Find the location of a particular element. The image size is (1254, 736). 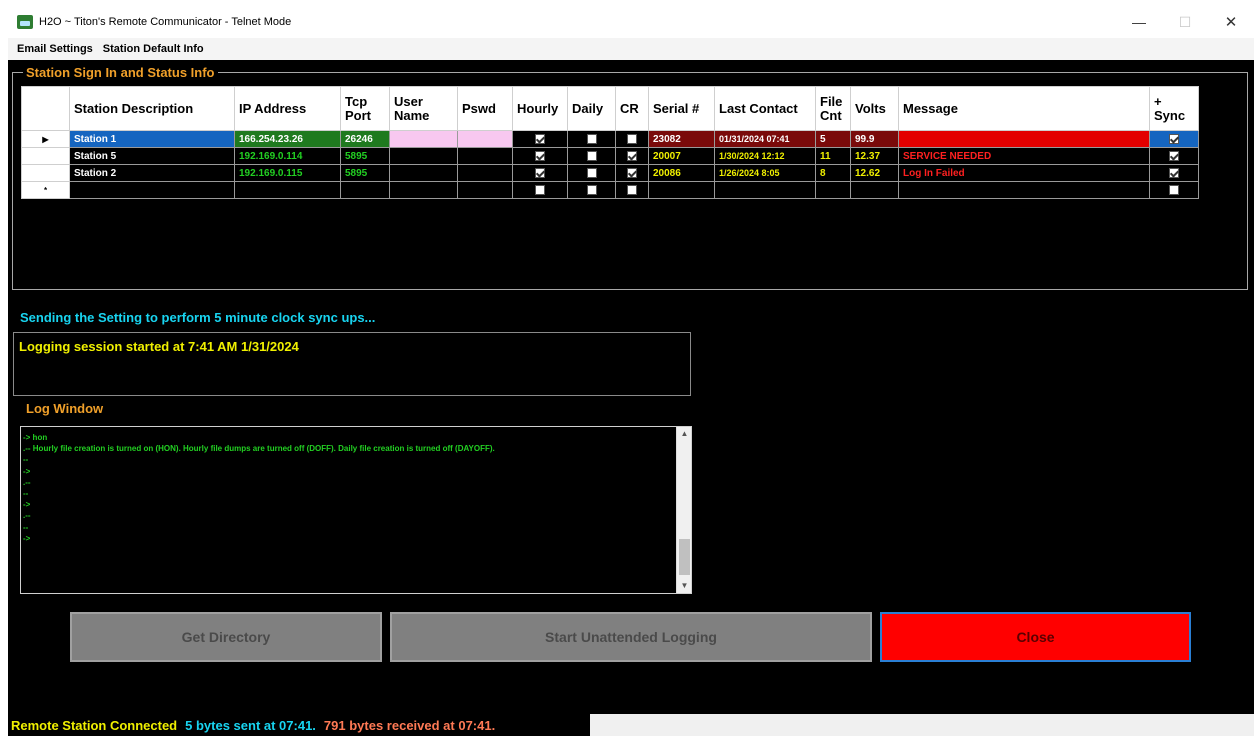

col-pswd: Pswd is located at coordinates (485, 108).